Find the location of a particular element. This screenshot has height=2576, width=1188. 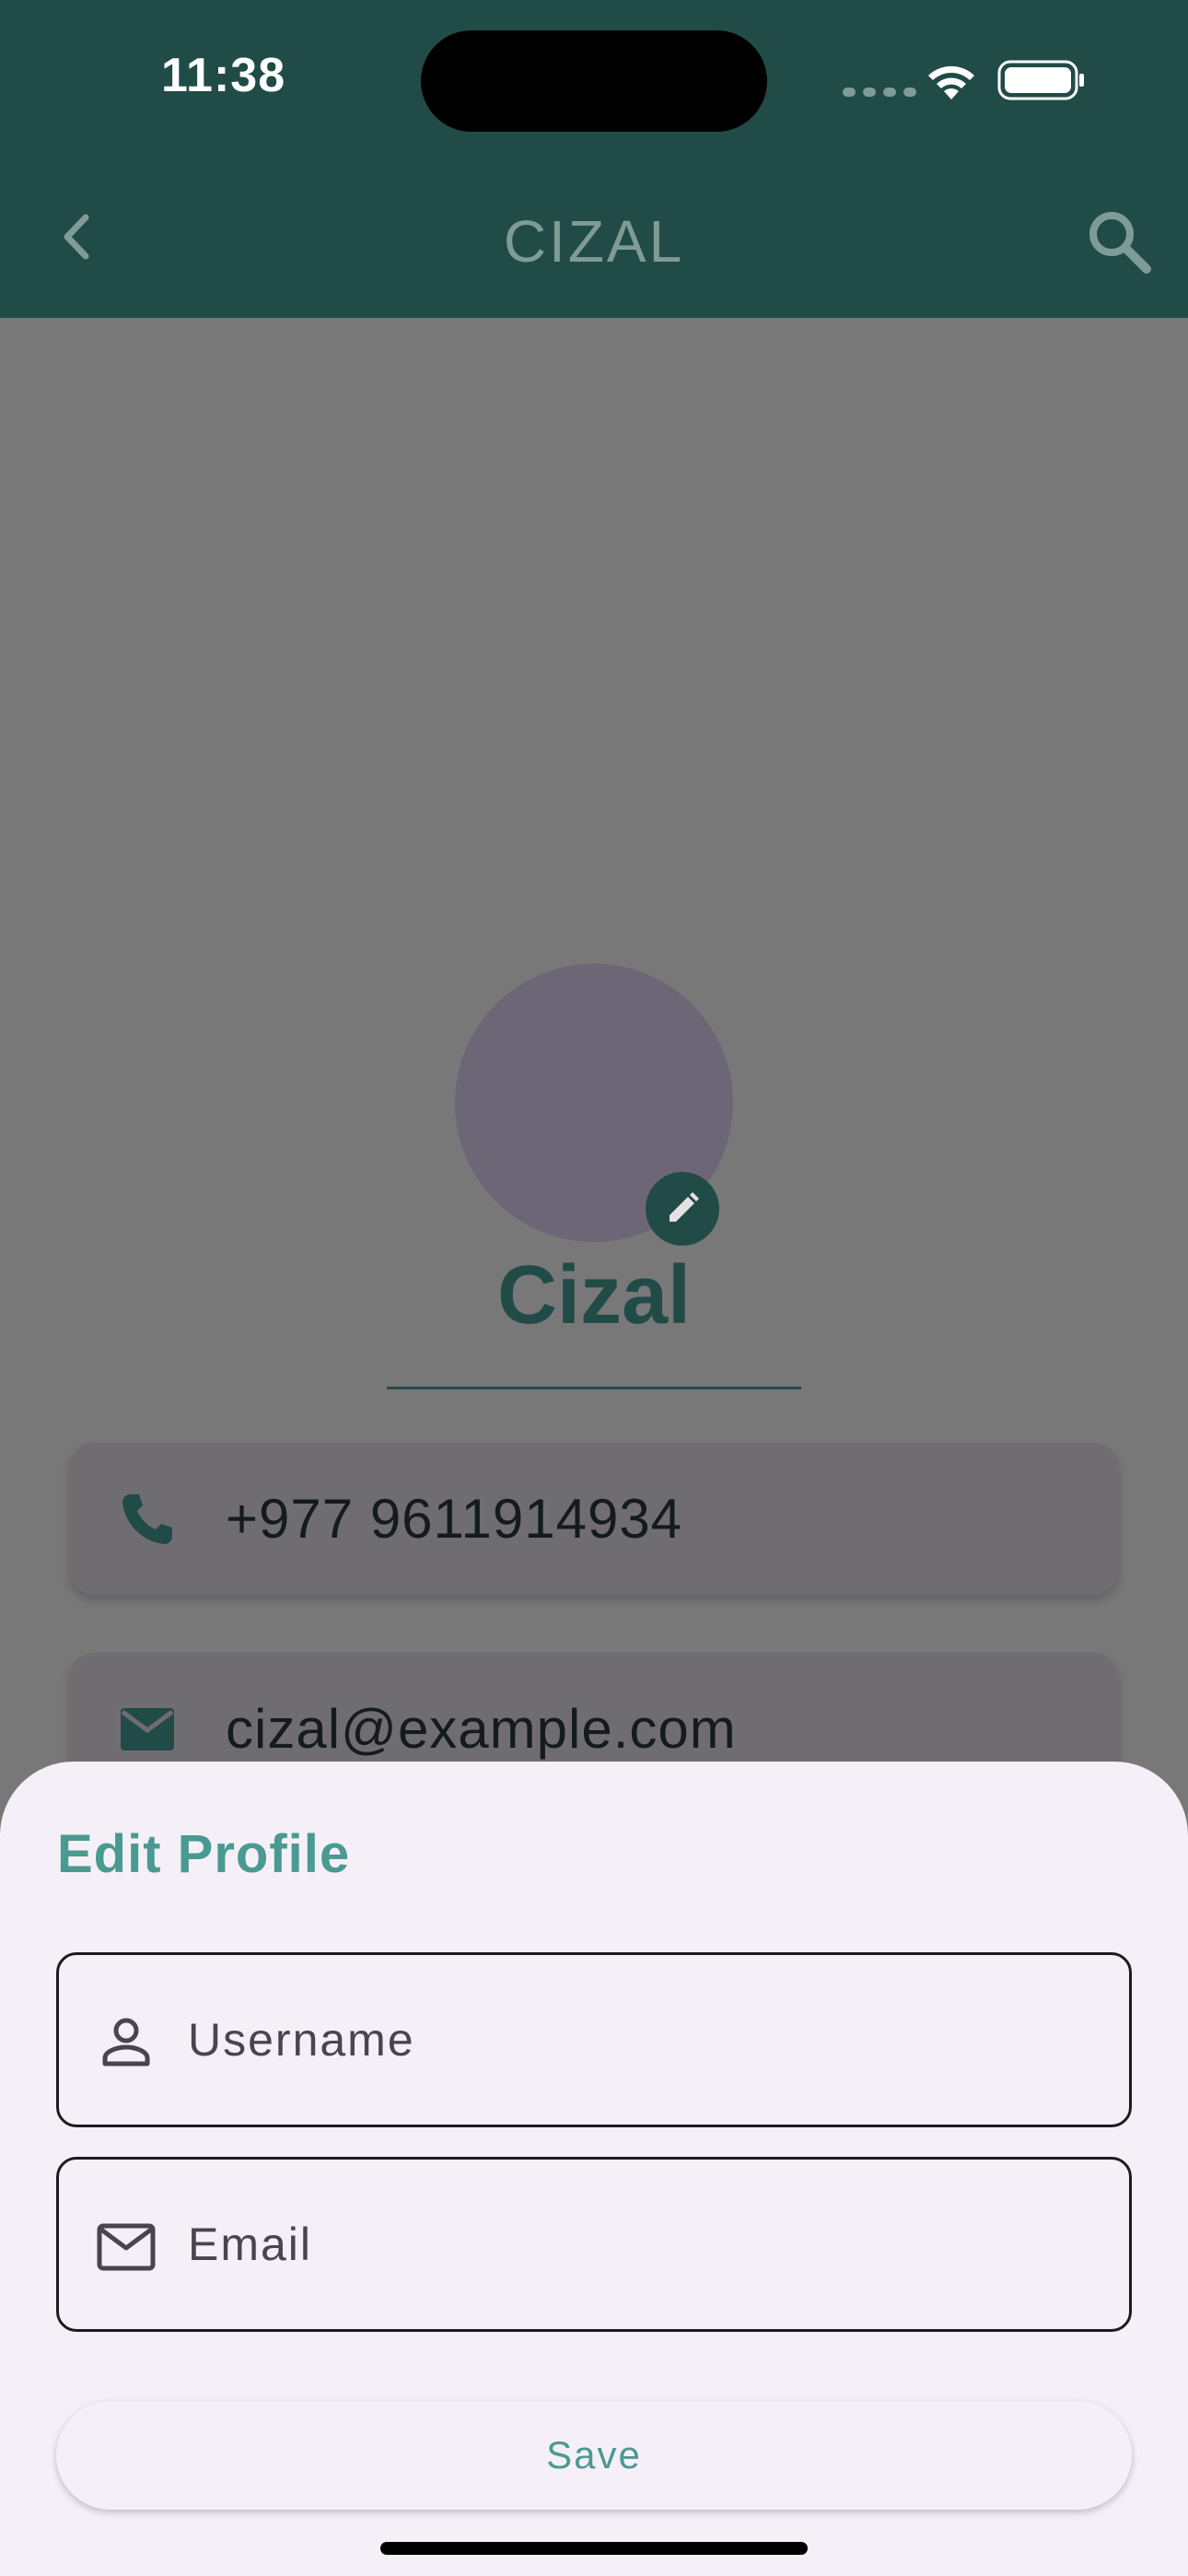

cellular-signal-icon is located at coordinates (879, 92).